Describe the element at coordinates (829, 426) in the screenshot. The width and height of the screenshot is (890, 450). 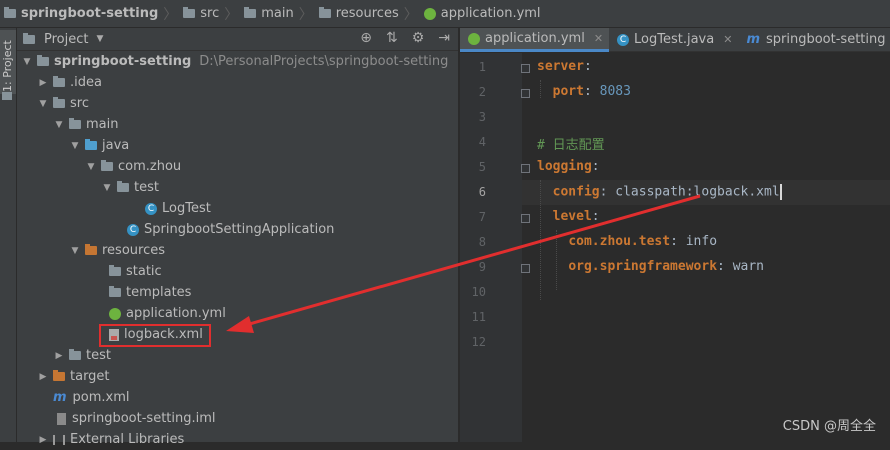
I see `watermark: CSDN @周全全` at that location.